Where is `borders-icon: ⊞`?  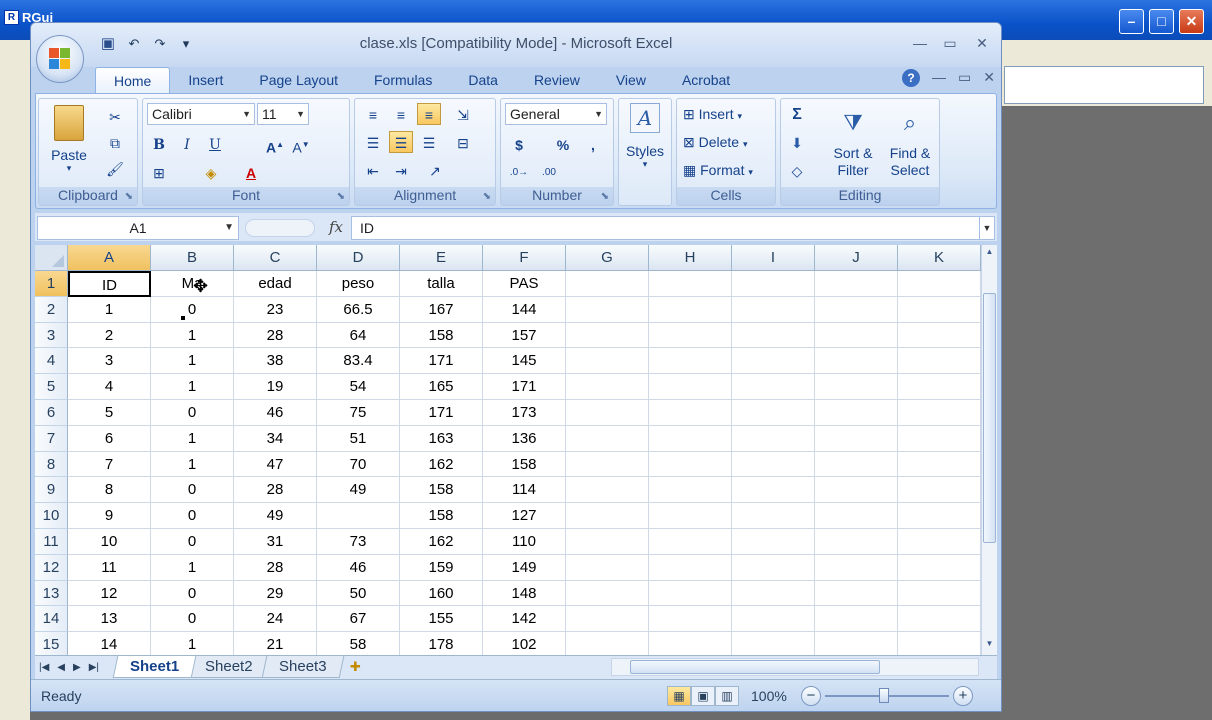
borders-icon: ⊞ is located at coordinates (159, 172).